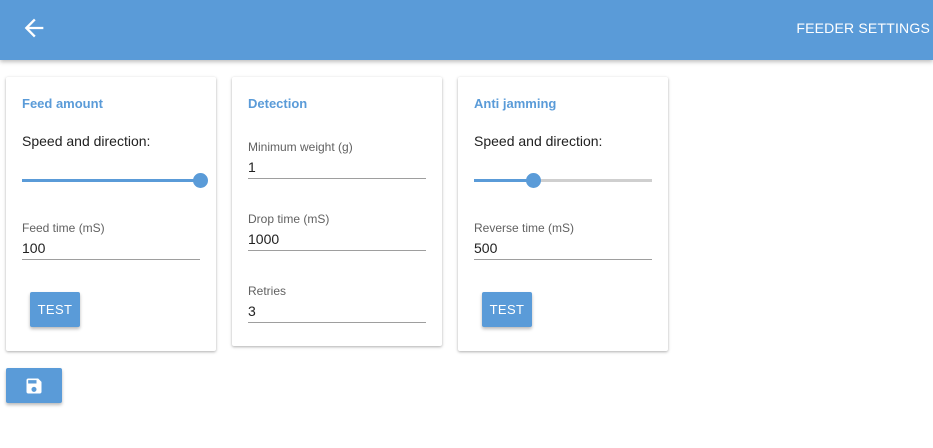 This screenshot has height=448, width=933. I want to click on feed-time-field: Feed time (mS), so click(111, 243).